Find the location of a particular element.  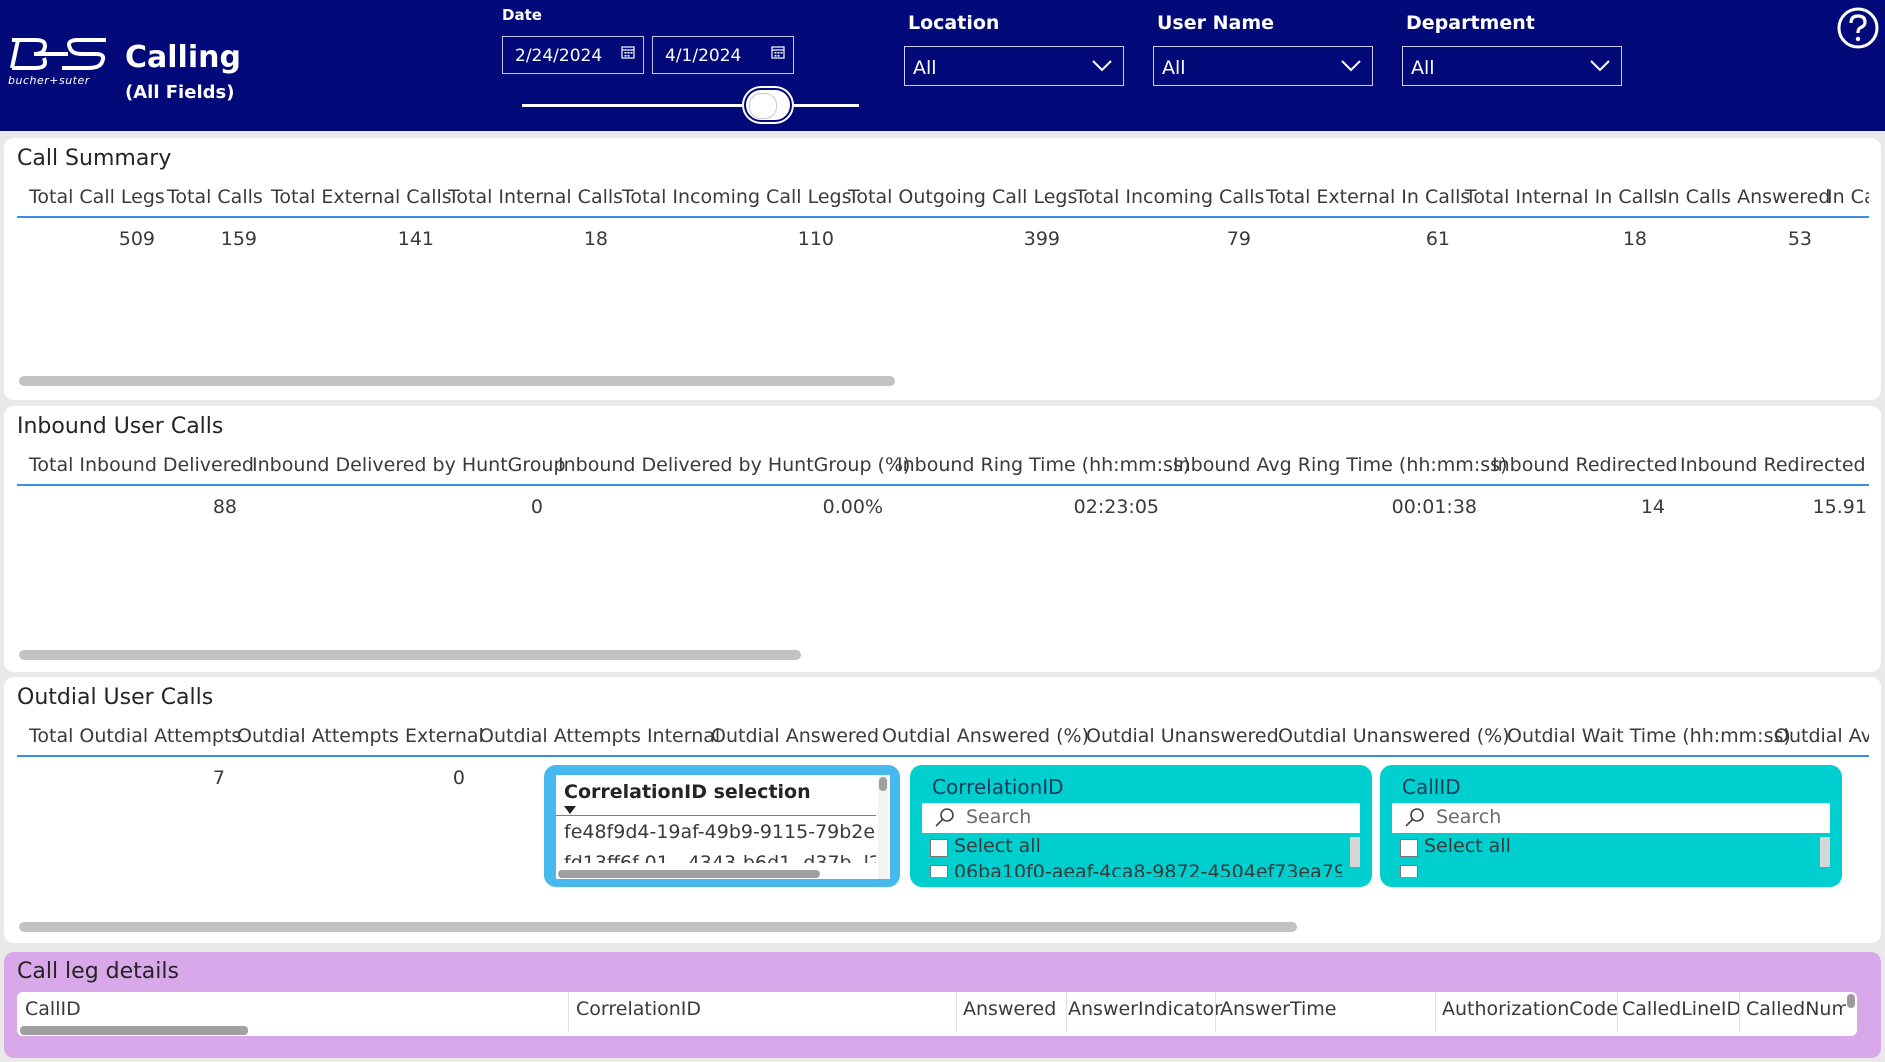

slicer-title: CallID is located at coordinates (1431, 787).